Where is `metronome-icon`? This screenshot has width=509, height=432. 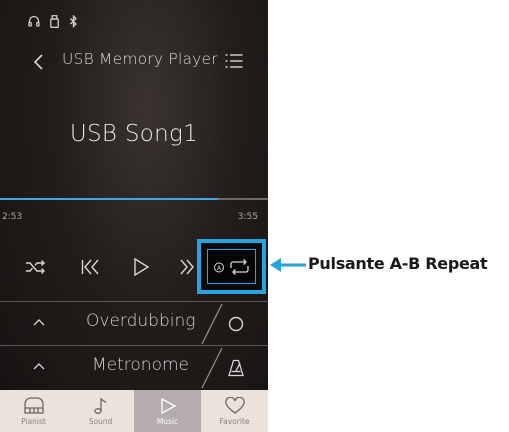
metronome-icon is located at coordinates (236, 368).